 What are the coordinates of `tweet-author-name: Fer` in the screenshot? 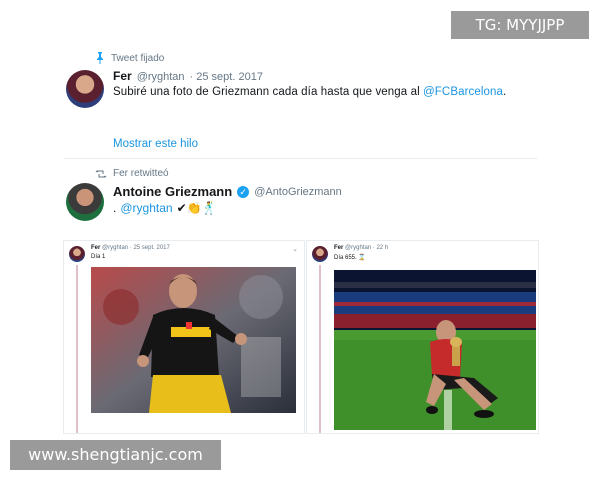 It's located at (122, 76).